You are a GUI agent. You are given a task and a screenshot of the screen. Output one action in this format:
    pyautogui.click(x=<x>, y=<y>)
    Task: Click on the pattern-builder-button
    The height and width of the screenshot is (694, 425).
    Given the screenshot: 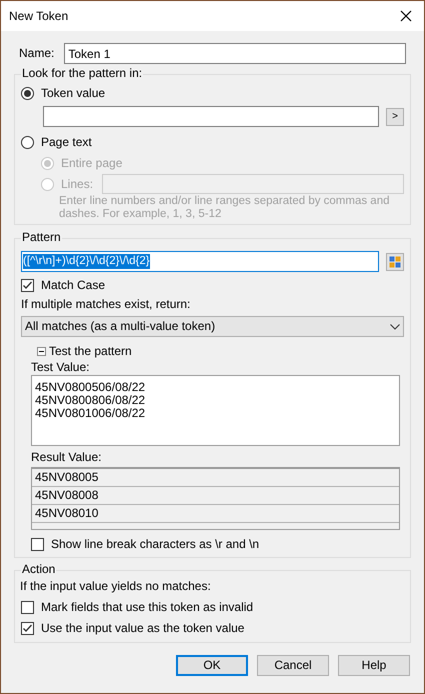 What is the action you would take?
    pyautogui.click(x=395, y=261)
    